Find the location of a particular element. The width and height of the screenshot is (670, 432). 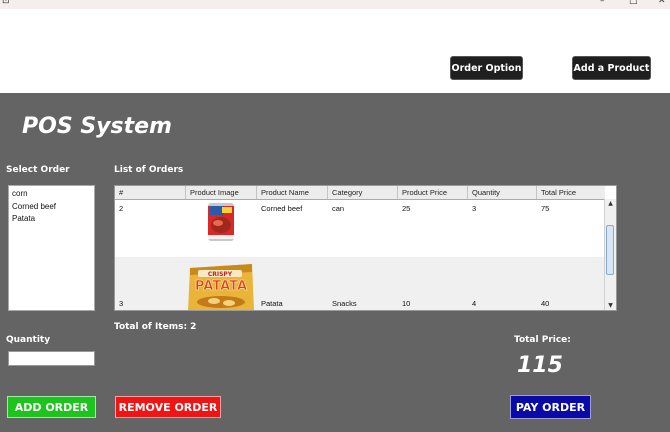

scroll-down-icon: ▼ is located at coordinates (610, 305).